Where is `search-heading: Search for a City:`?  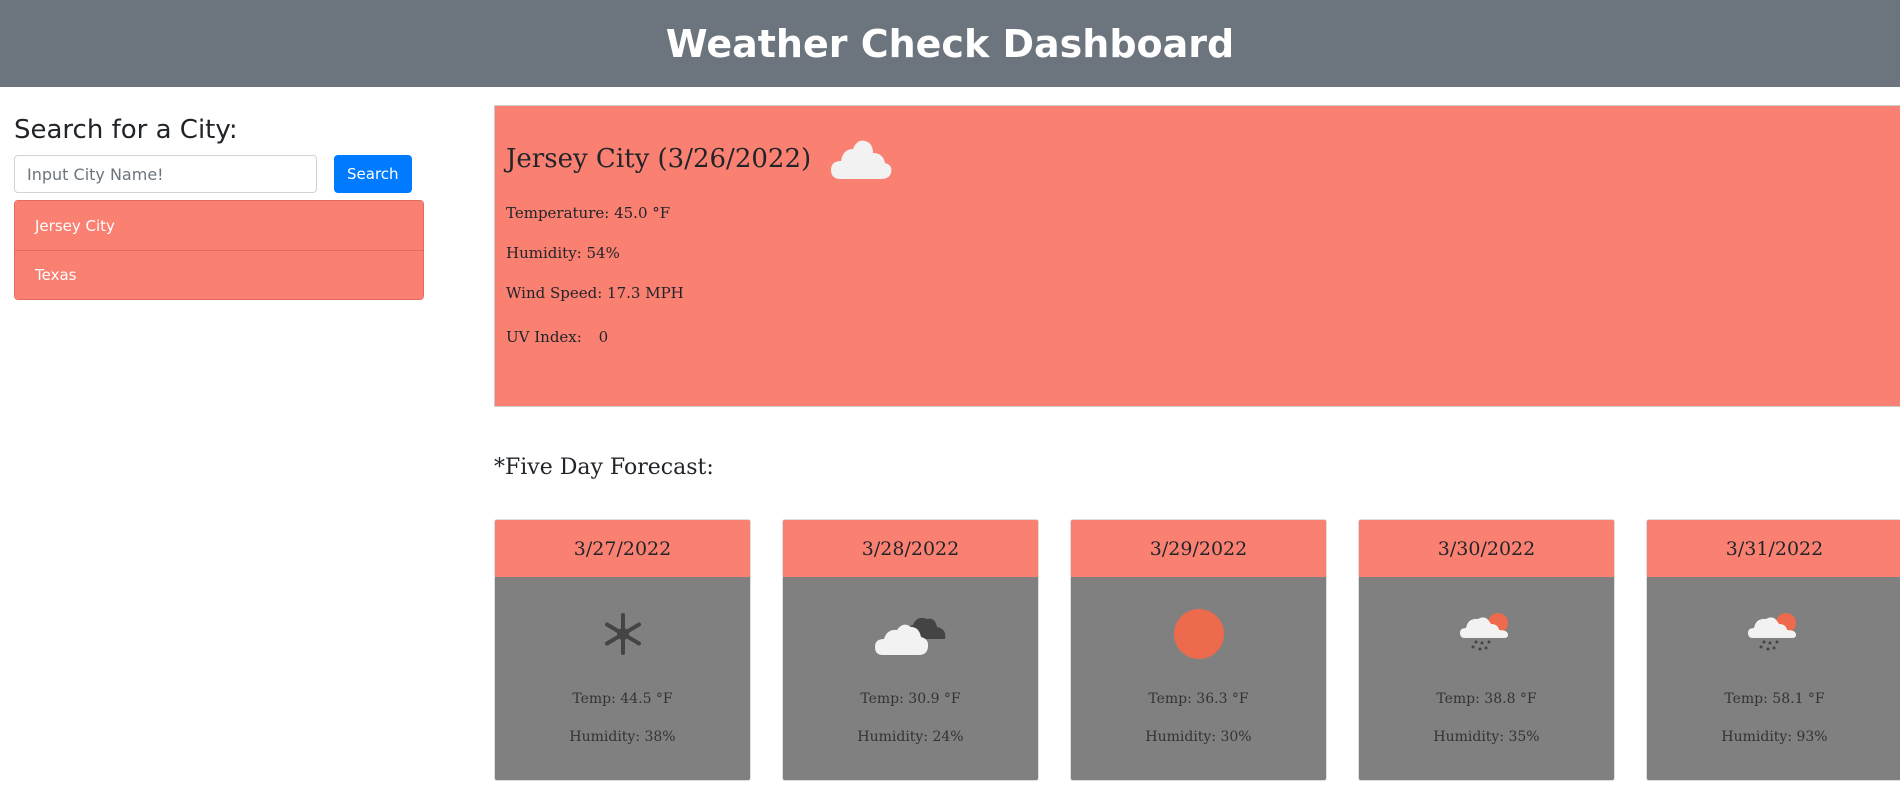 search-heading: Search for a City: is located at coordinates (126, 130).